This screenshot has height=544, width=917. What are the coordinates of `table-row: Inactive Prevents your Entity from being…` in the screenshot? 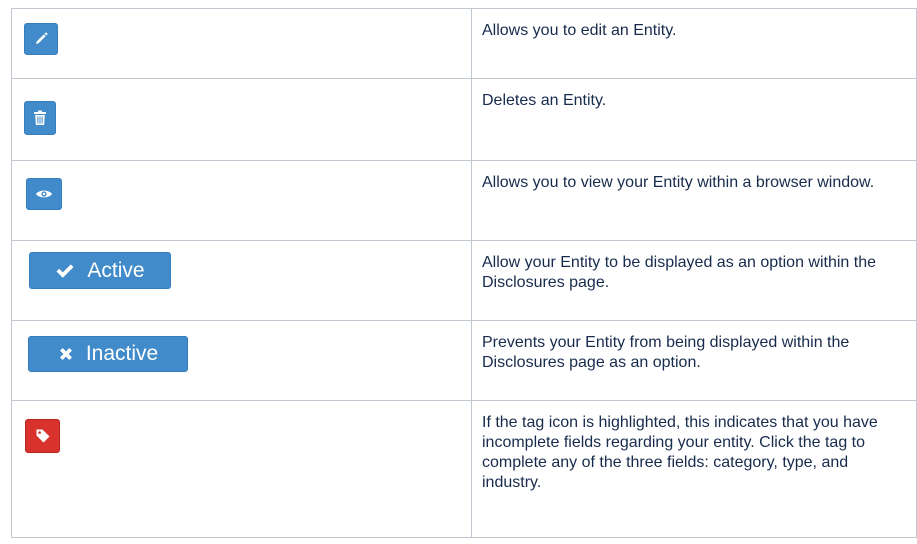 It's located at (464, 360).